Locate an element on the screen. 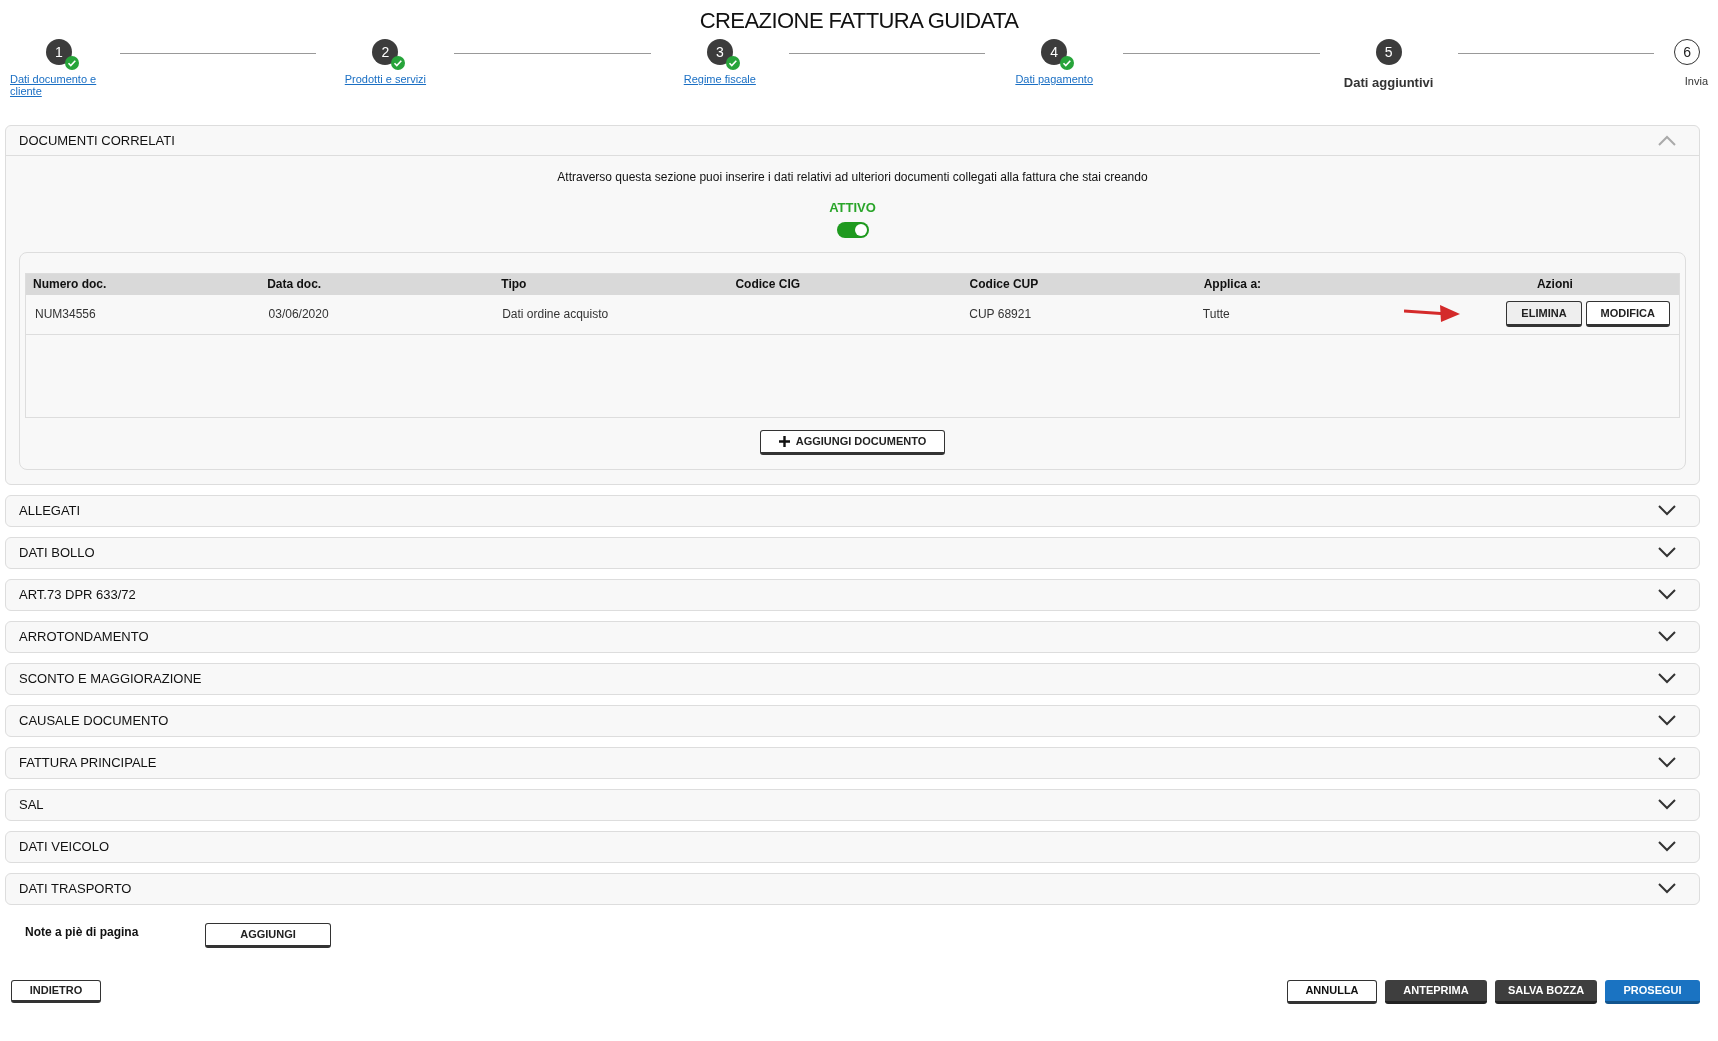 The height and width of the screenshot is (1041, 1718). column-header: Codice CIG is located at coordinates (768, 284).